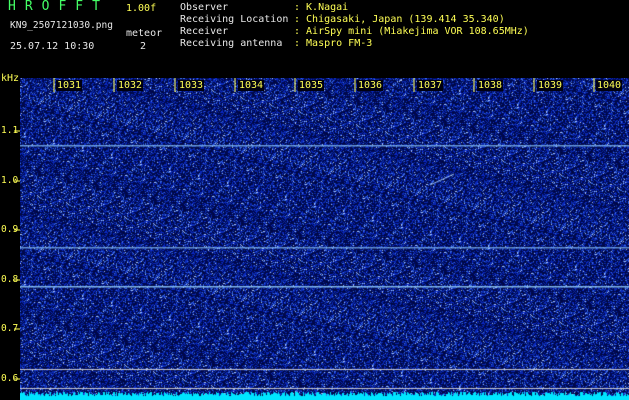 This screenshot has width=629, height=400. Describe the element at coordinates (234, 19) in the screenshot. I see `info-key: Receiving Location` at that location.